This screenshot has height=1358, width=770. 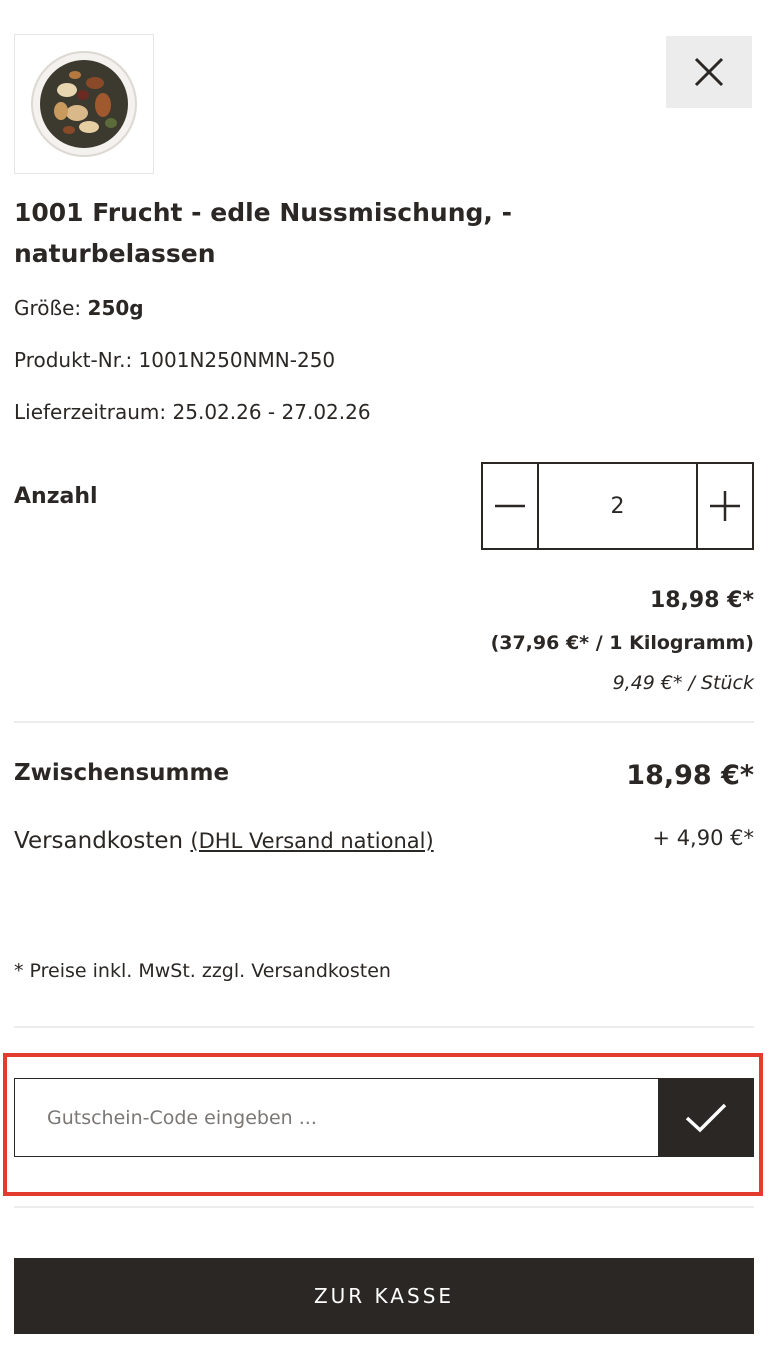 I want to click on decrease-quantity-button, so click(x=511, y=506).